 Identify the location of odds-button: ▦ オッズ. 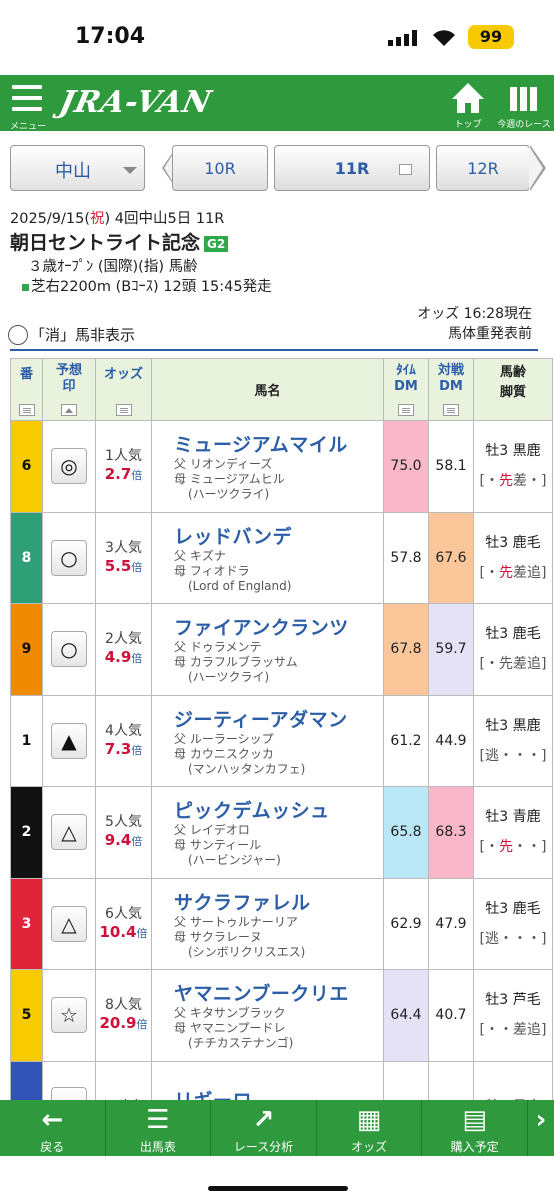
(370, 1128).